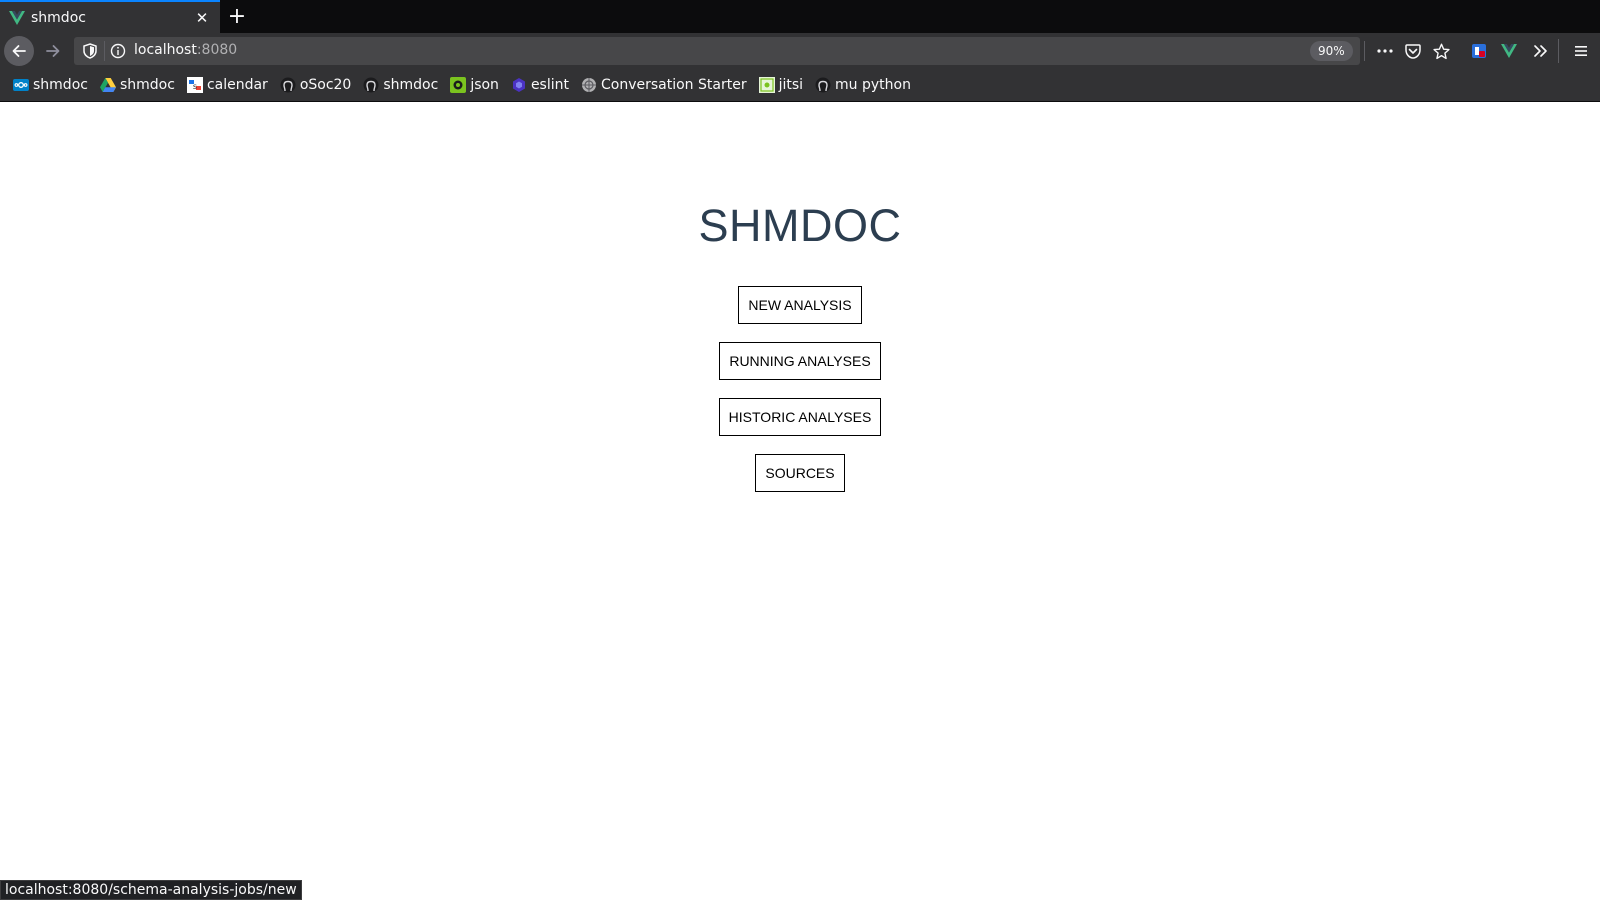 The height and width of the screenshot is (900, 1600). What do you see at coordinates (325, 85) in the screenshot?
I see `bookmark-label: oSoc20` at bounding box center [325, 85].